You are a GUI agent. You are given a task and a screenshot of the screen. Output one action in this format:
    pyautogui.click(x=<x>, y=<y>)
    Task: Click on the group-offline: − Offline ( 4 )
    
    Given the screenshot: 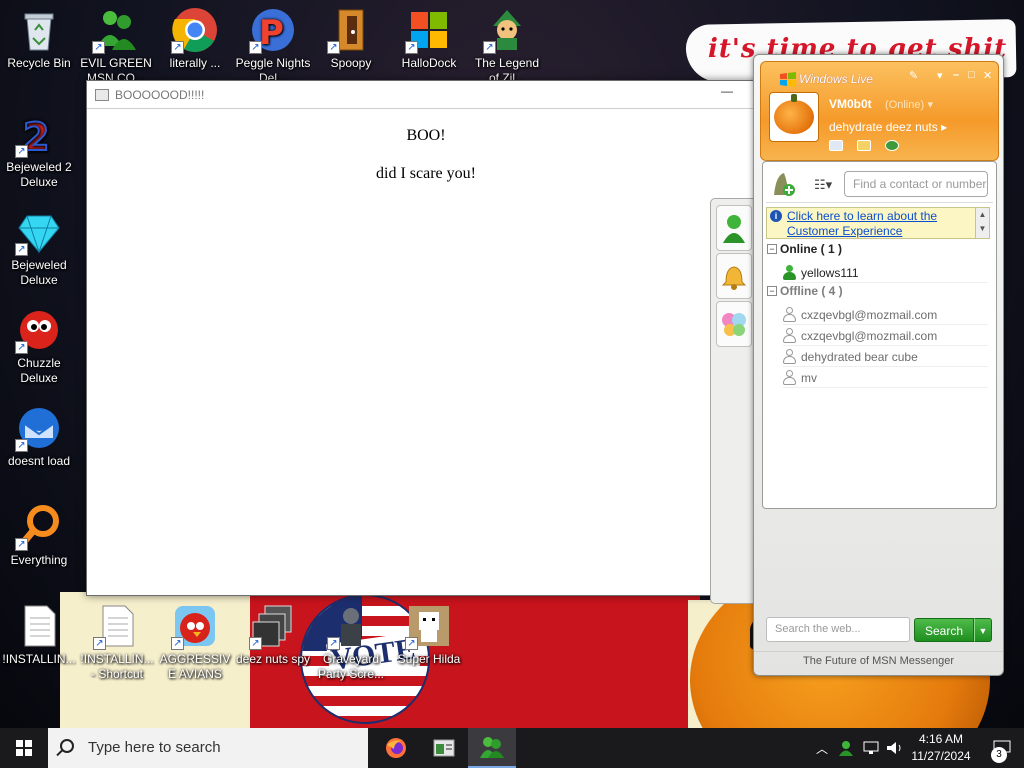 What is the action you would take?
    pyautogui.click(x=805, y=291)
    